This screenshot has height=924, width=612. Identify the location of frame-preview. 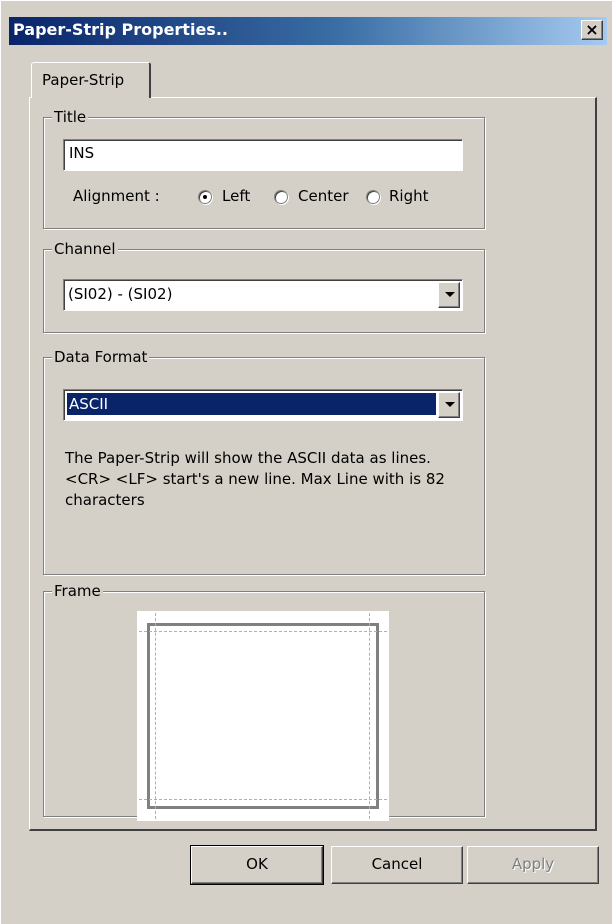
(263, 716).